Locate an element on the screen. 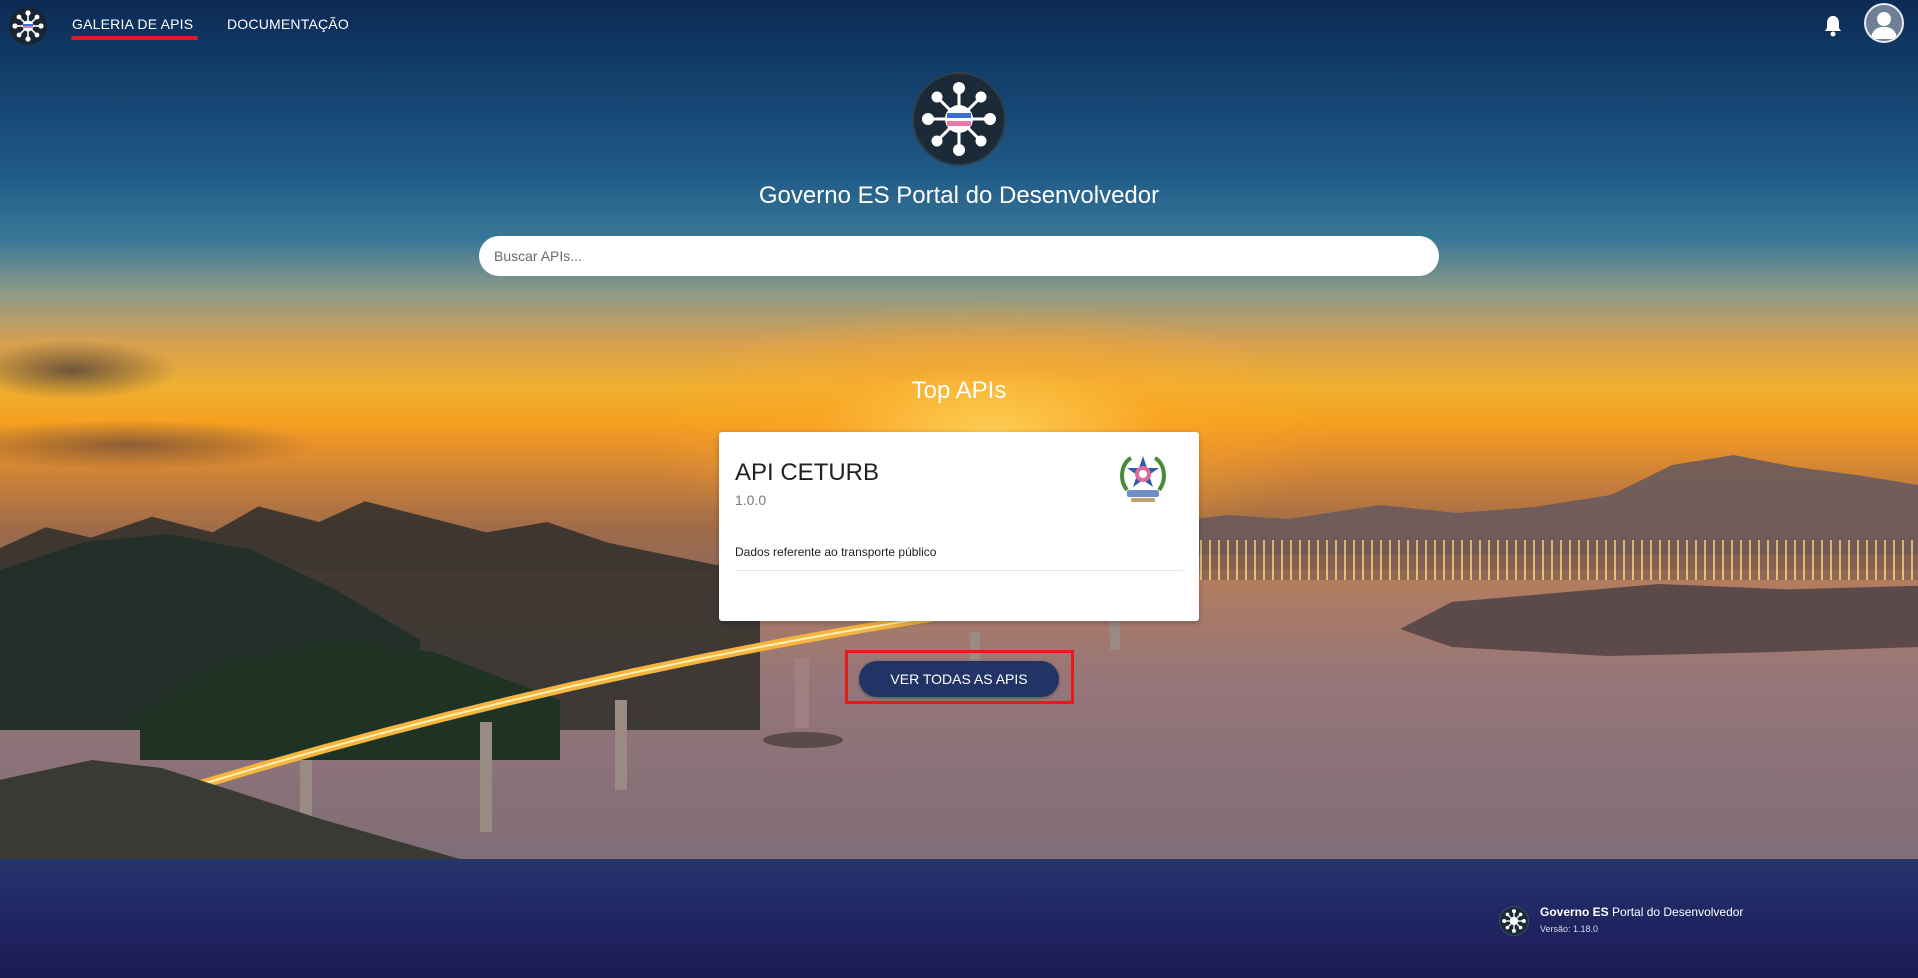 Image resolution: width=1918 pixels, height=978 pixels. portal-logo is located at coordinates (959, 119).